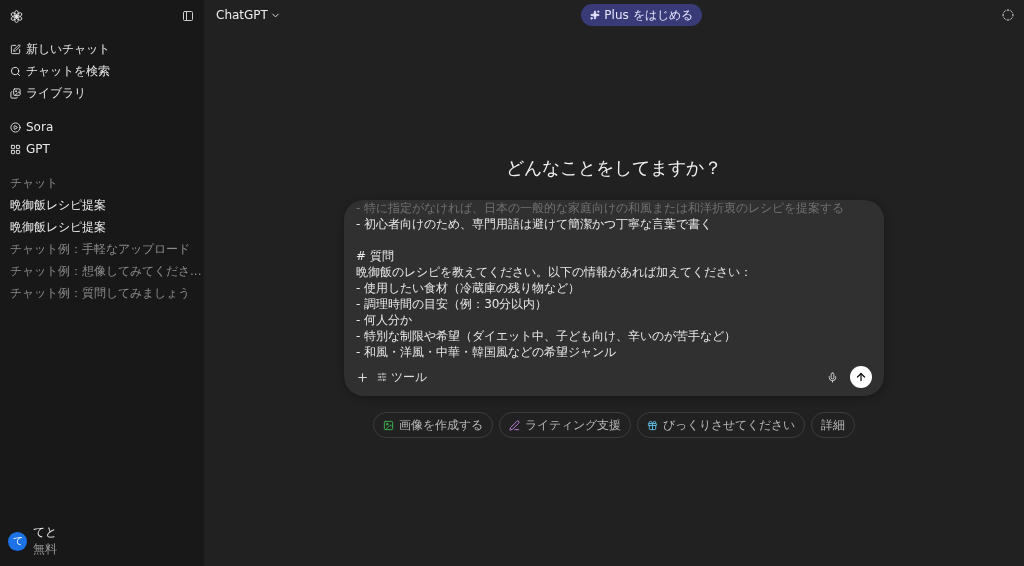  I want to click on upgrade-button: Plus をはじめる, so click(641, 15).